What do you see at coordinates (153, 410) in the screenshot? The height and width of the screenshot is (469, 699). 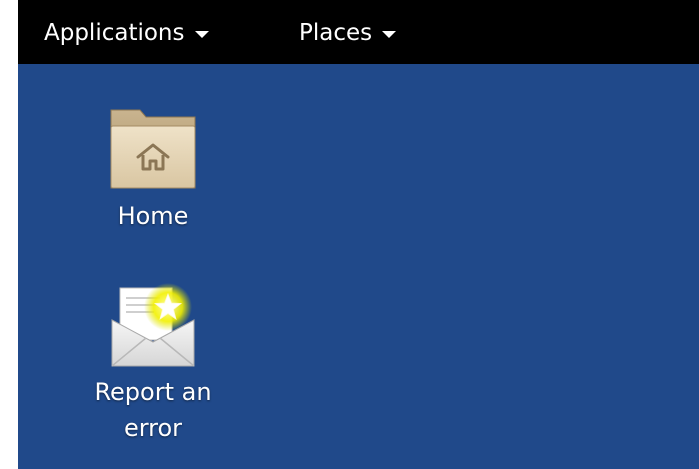 I see `desktop-icon-label: Report an error` at bounding box center [153, 410].